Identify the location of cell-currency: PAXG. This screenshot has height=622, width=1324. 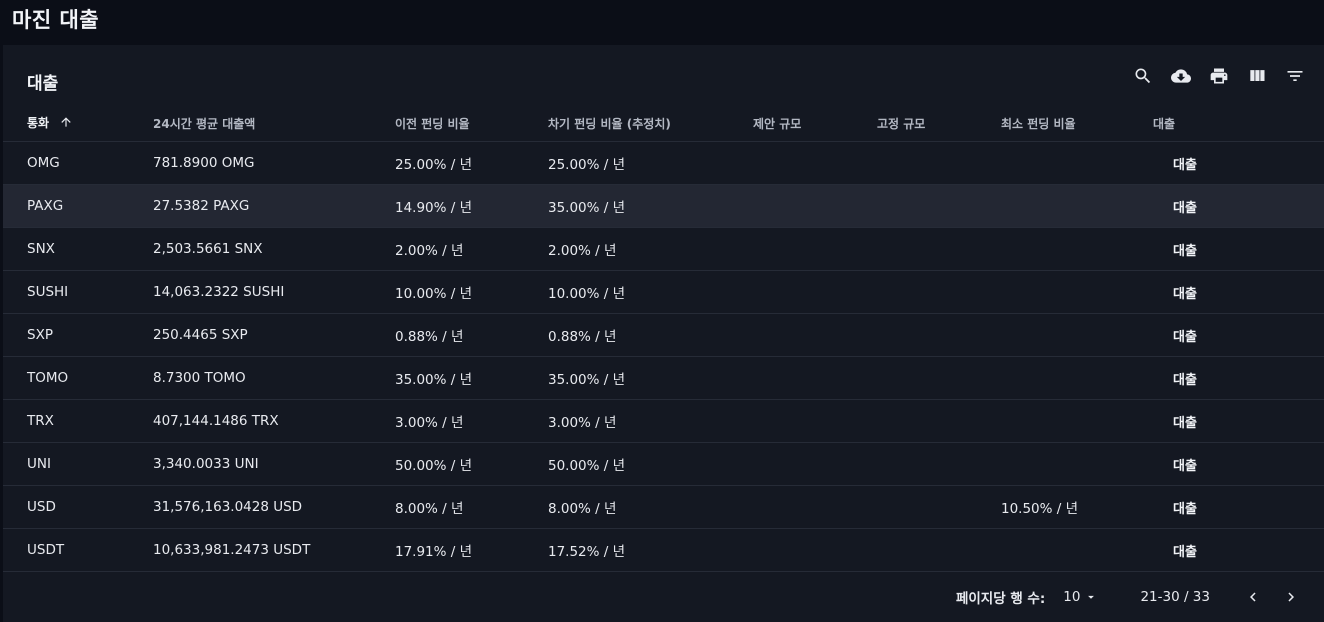
(78, 206).